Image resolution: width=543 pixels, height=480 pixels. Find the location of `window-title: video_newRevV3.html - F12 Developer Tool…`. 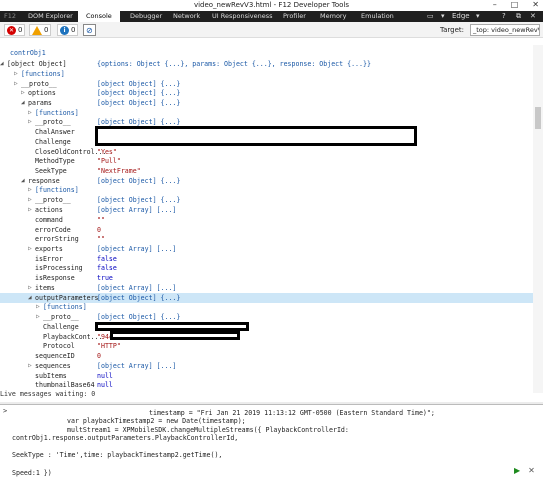

window-title: video_newRevV3.html - F12 Developer Tool… is located at coordinates (271, 5).